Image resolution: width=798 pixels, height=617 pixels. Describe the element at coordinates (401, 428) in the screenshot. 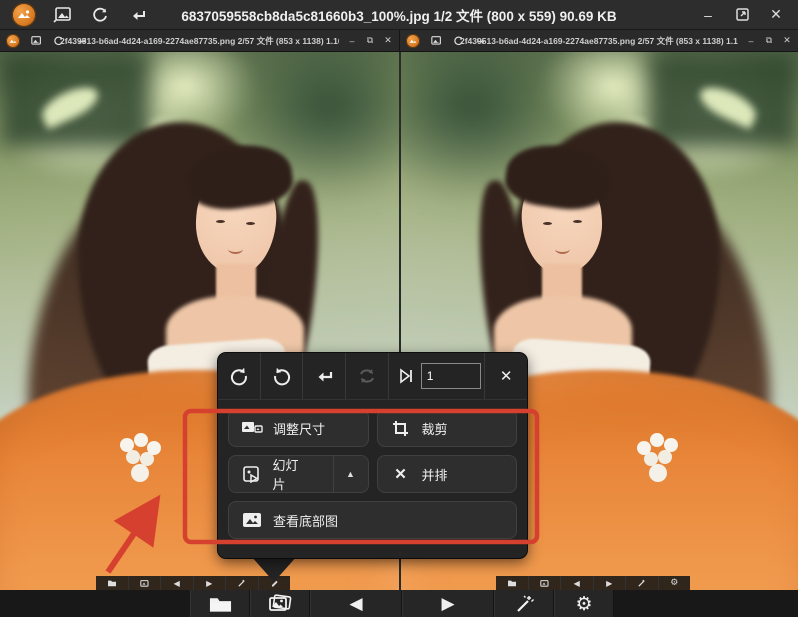

I see `crop-icon` at that location.